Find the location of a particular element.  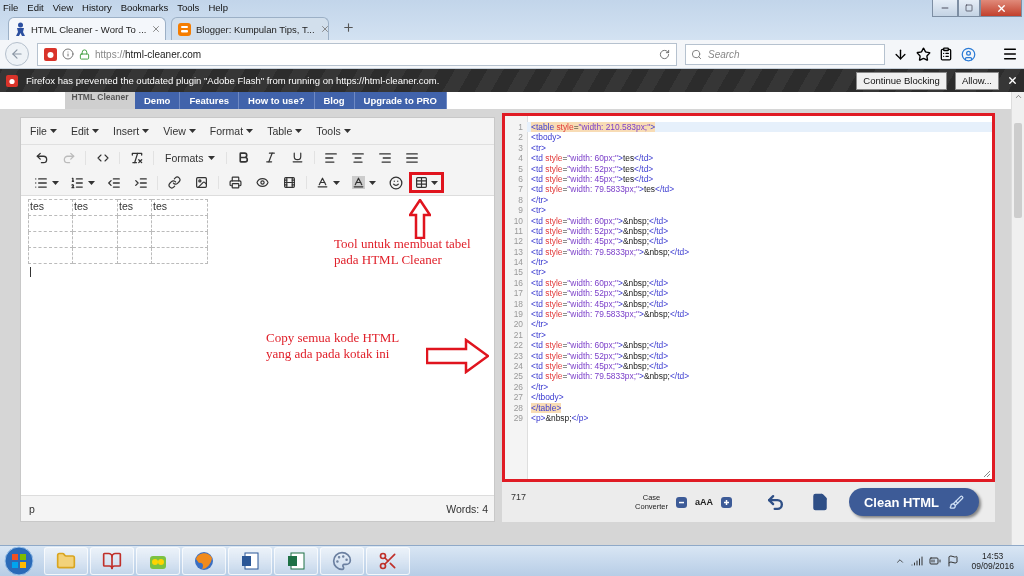

reload-icon is located at coordinates (664, 54).